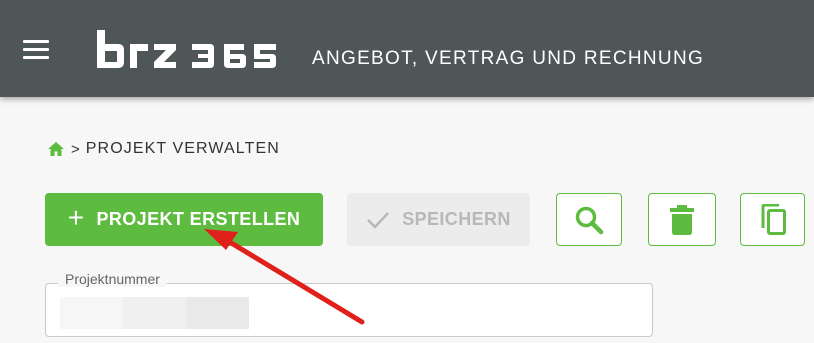  What do you see at coordinates (186, 50) in the screenshot?
I see `brz-365-logo` at bounding box center [186, 50].